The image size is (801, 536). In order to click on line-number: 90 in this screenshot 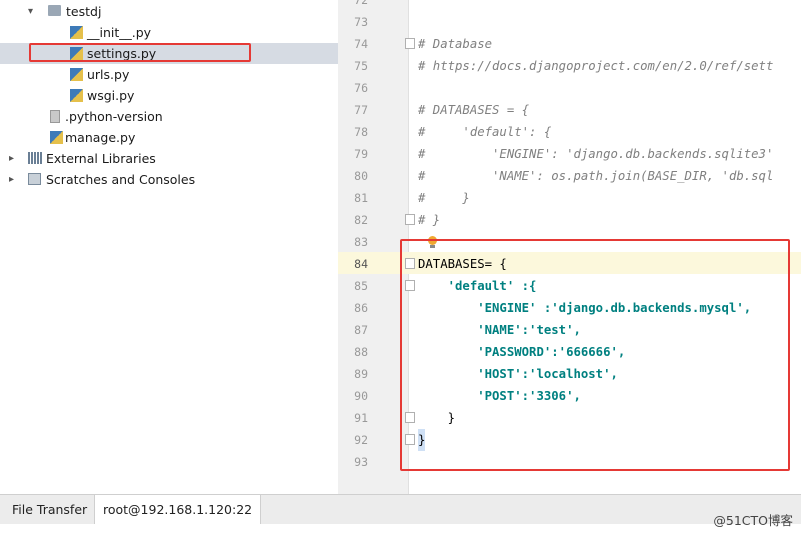, I will do `click(361, 396)`.